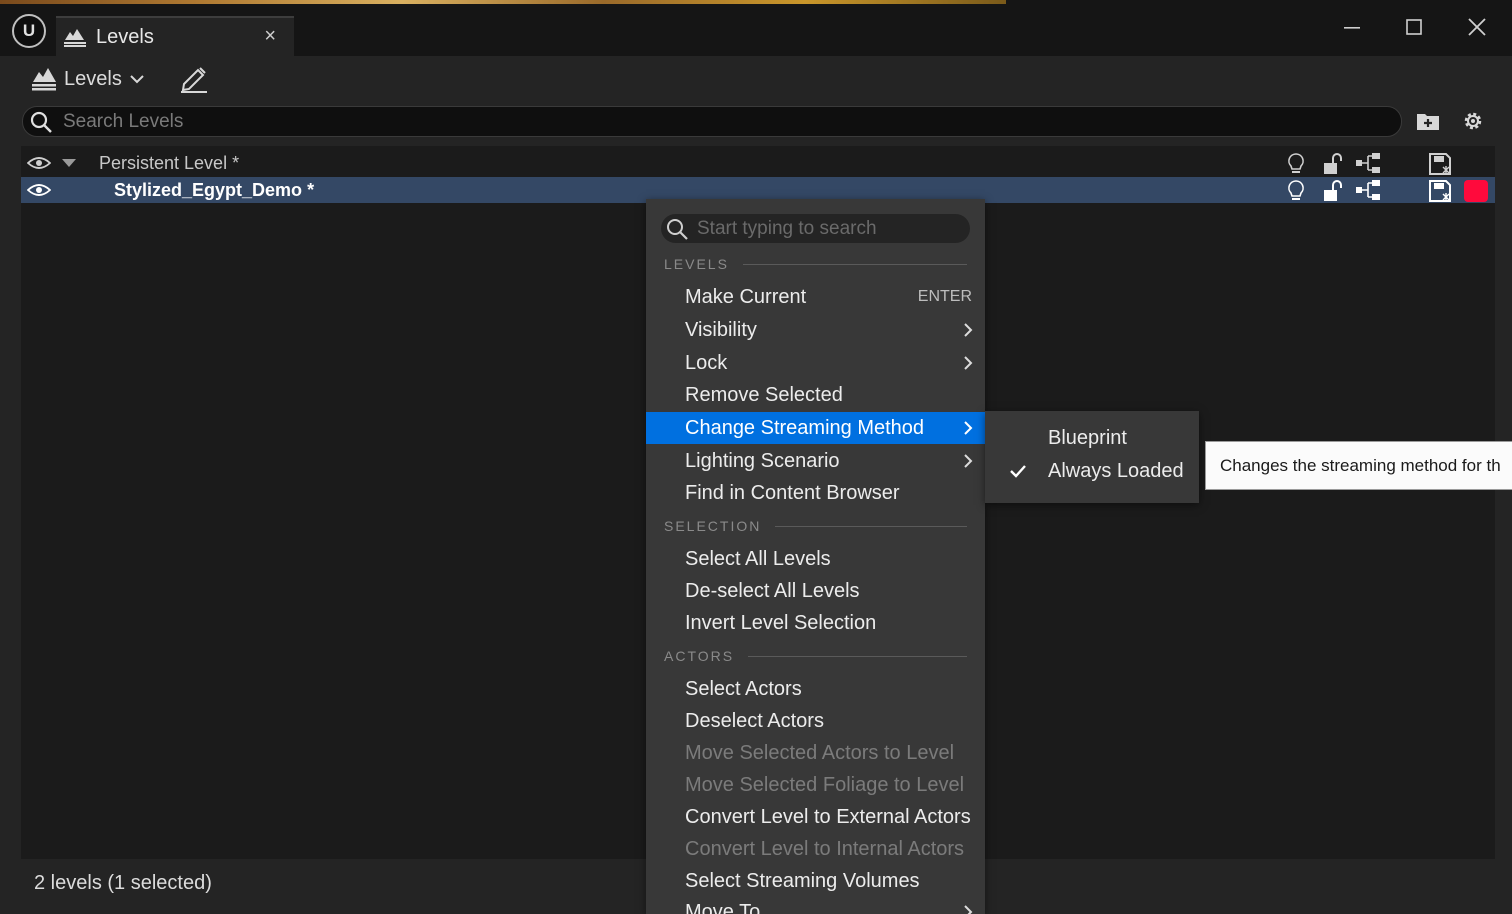  I want to click on close-window-button, so click(1477, 27).